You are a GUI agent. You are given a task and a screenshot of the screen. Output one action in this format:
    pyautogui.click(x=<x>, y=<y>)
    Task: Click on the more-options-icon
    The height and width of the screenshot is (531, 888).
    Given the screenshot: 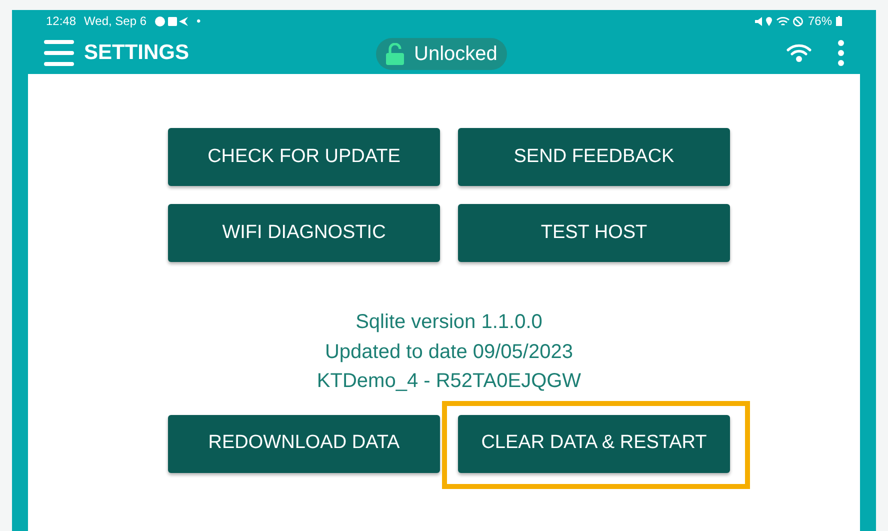 What is the action you would take?
    pyautogui.click(x=841, y=53)
    